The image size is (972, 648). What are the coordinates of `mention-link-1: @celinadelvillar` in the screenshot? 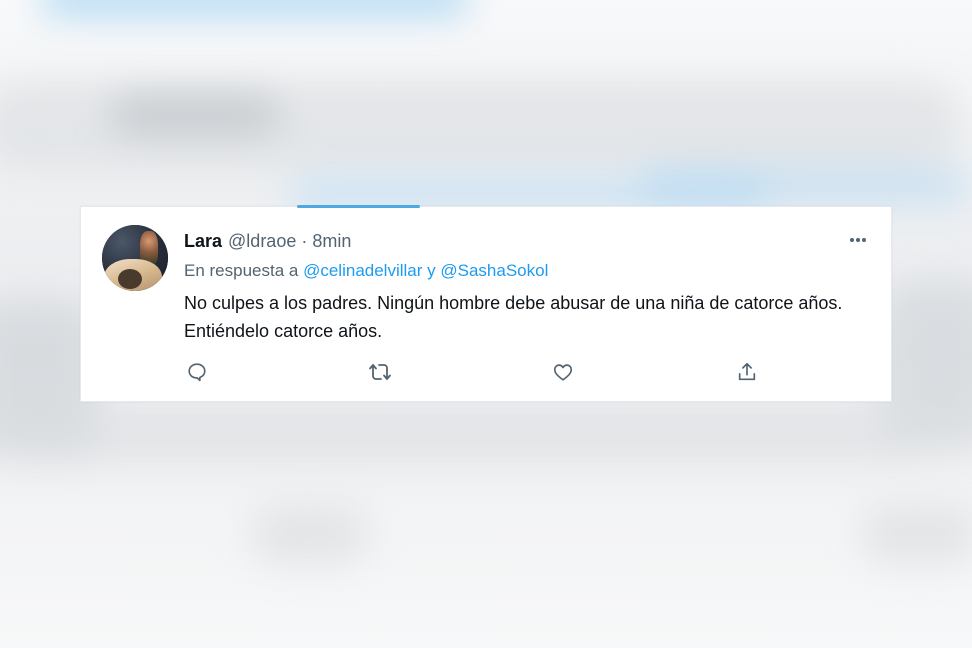 It's located at (362, 270).